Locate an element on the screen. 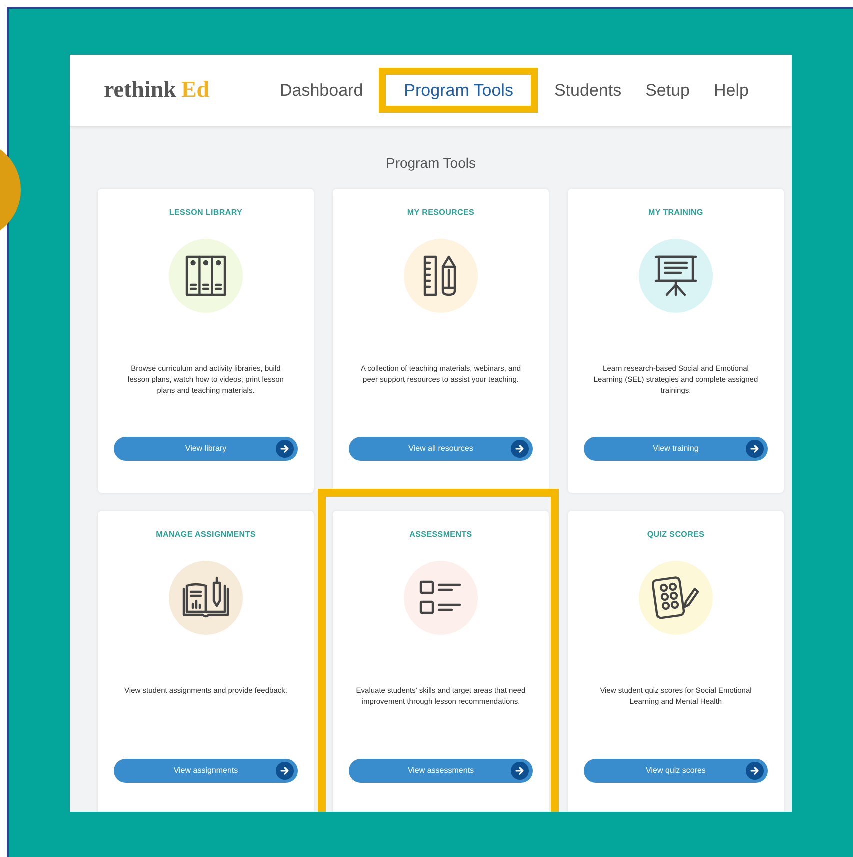 This screenshot has height=857, width=853. nav-link: Program Tools is located at coordinates (458, 91).